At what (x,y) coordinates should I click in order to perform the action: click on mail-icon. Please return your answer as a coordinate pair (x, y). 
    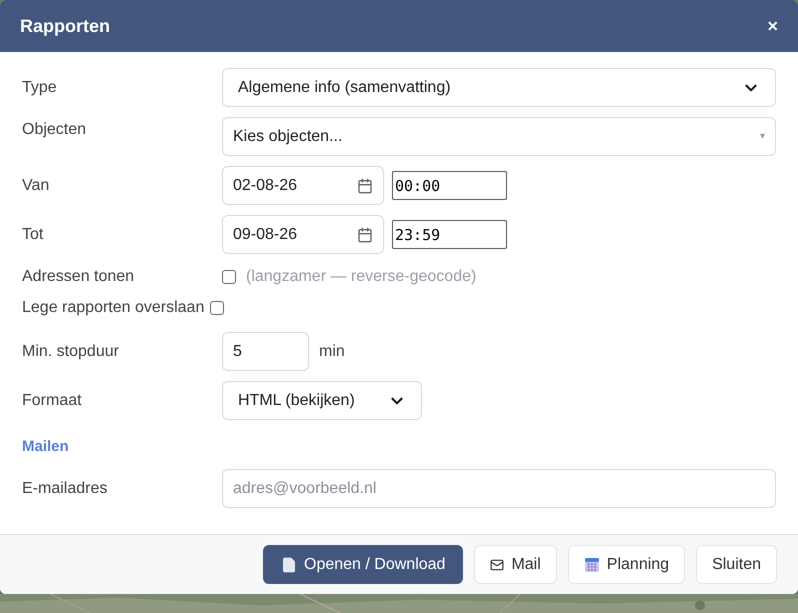
    Looking at the image, I should click on (497, 565).